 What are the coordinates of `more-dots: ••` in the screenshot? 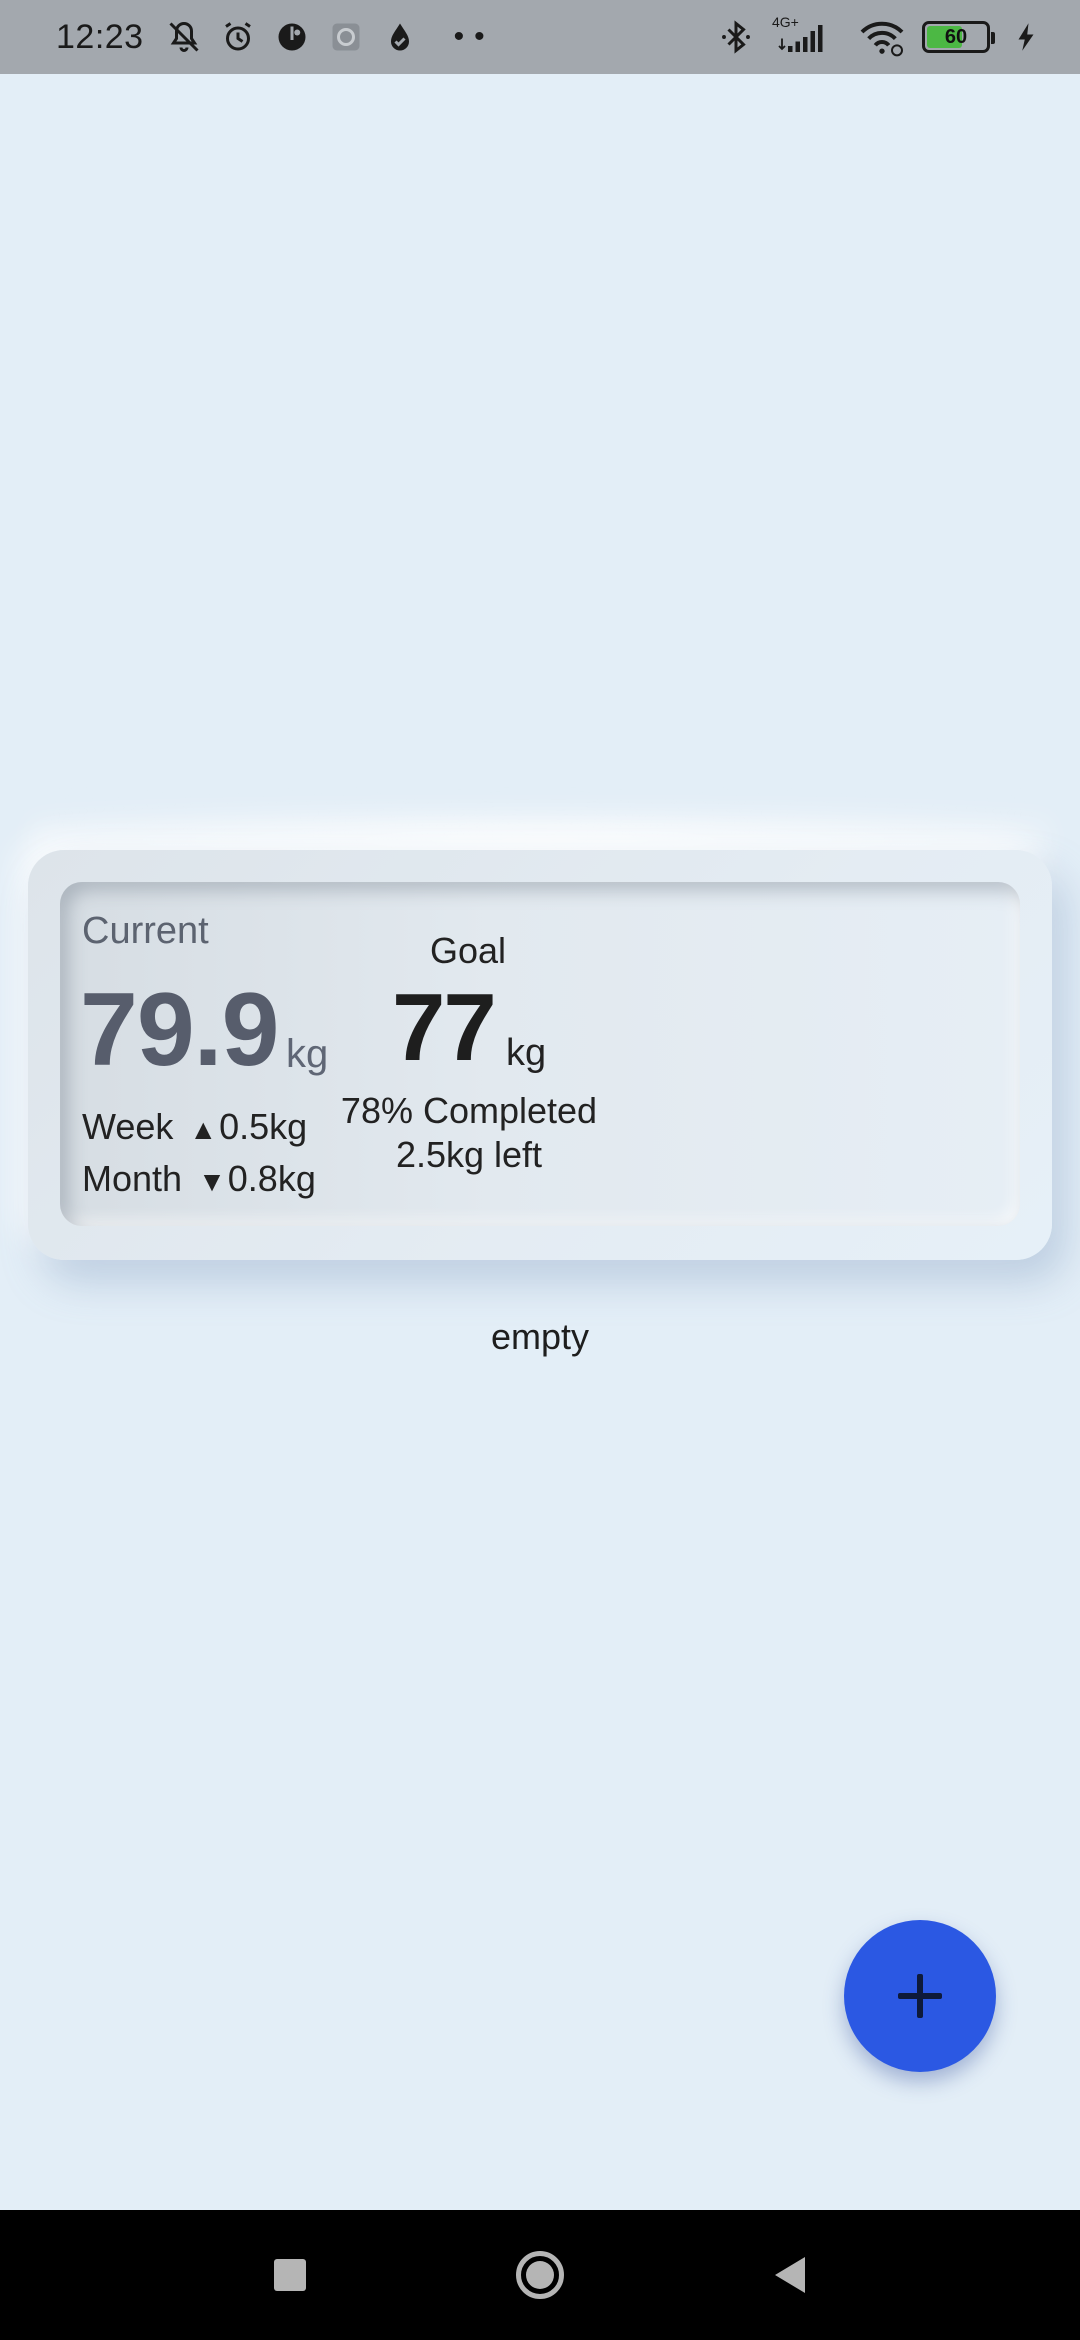 It's located at (474, 36).